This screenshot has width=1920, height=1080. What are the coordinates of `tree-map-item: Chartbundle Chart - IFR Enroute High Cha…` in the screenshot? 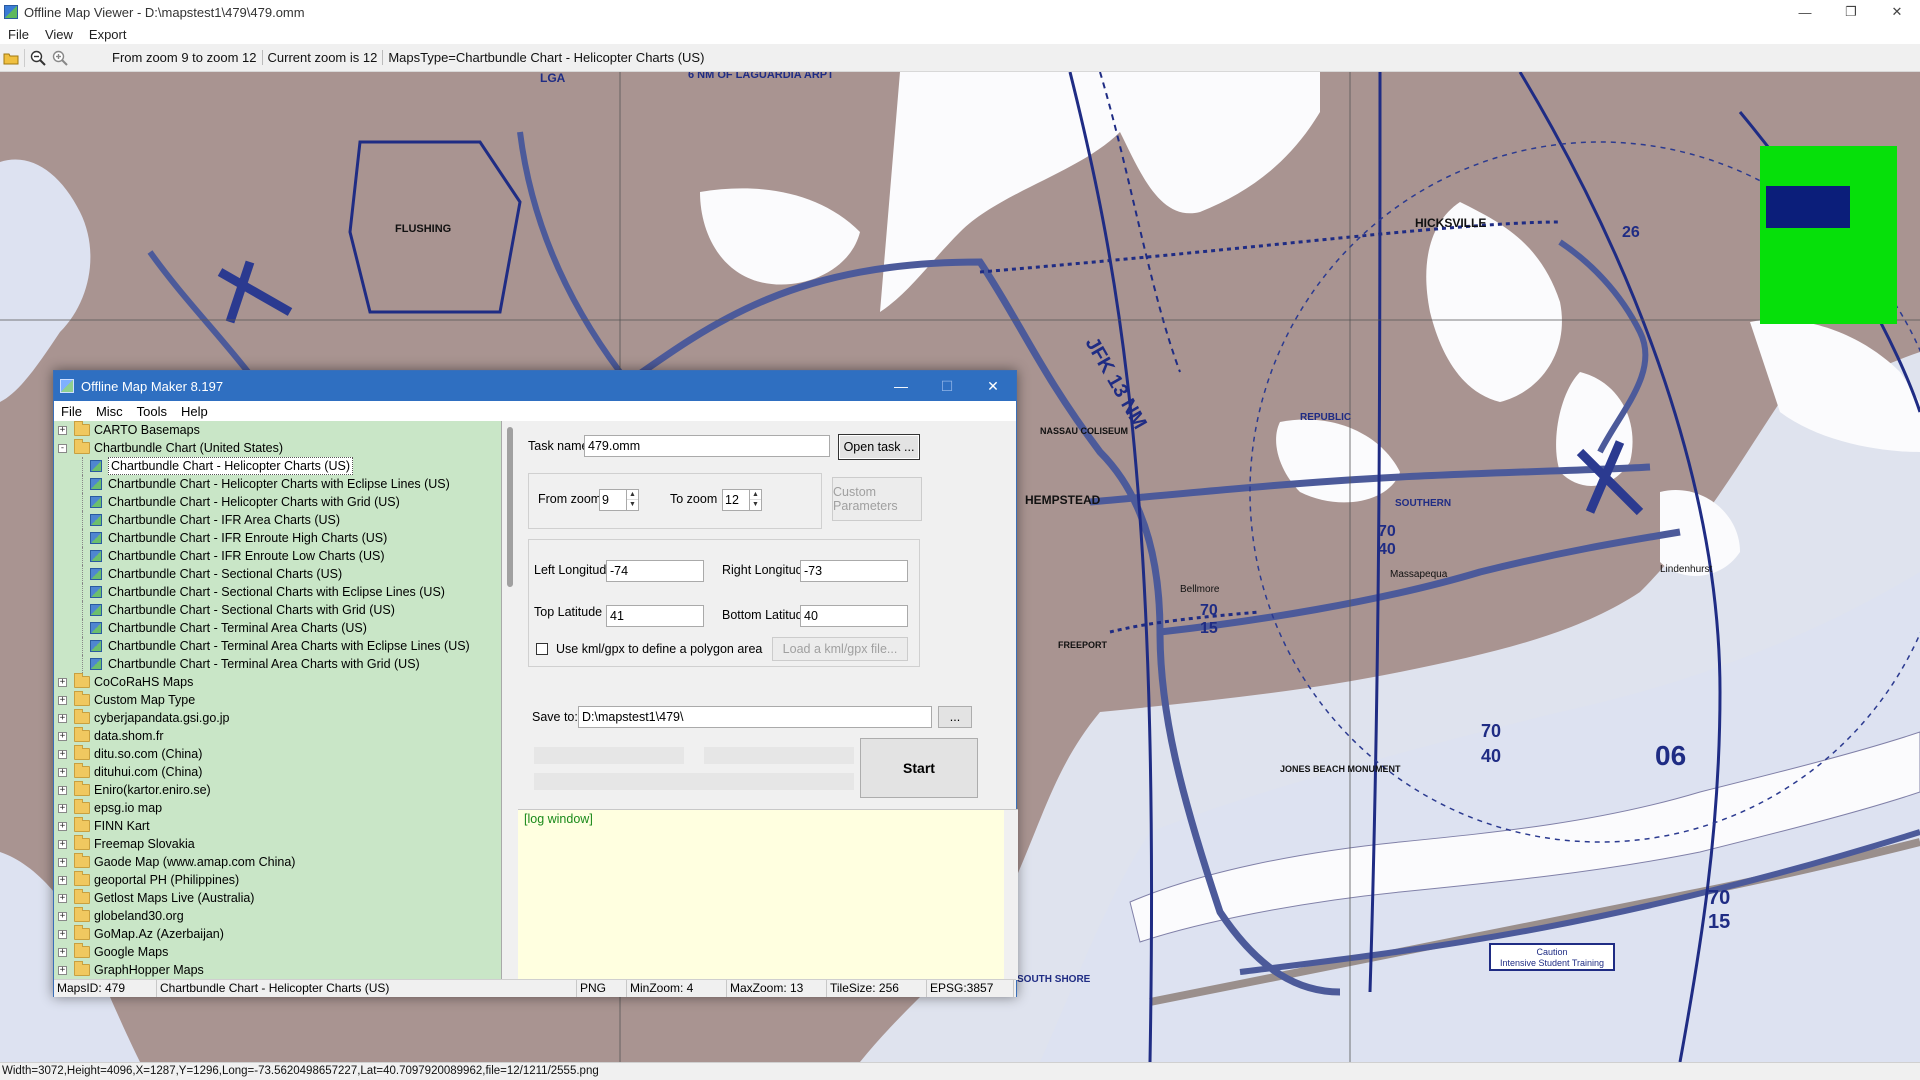 It's located at (277, 538).